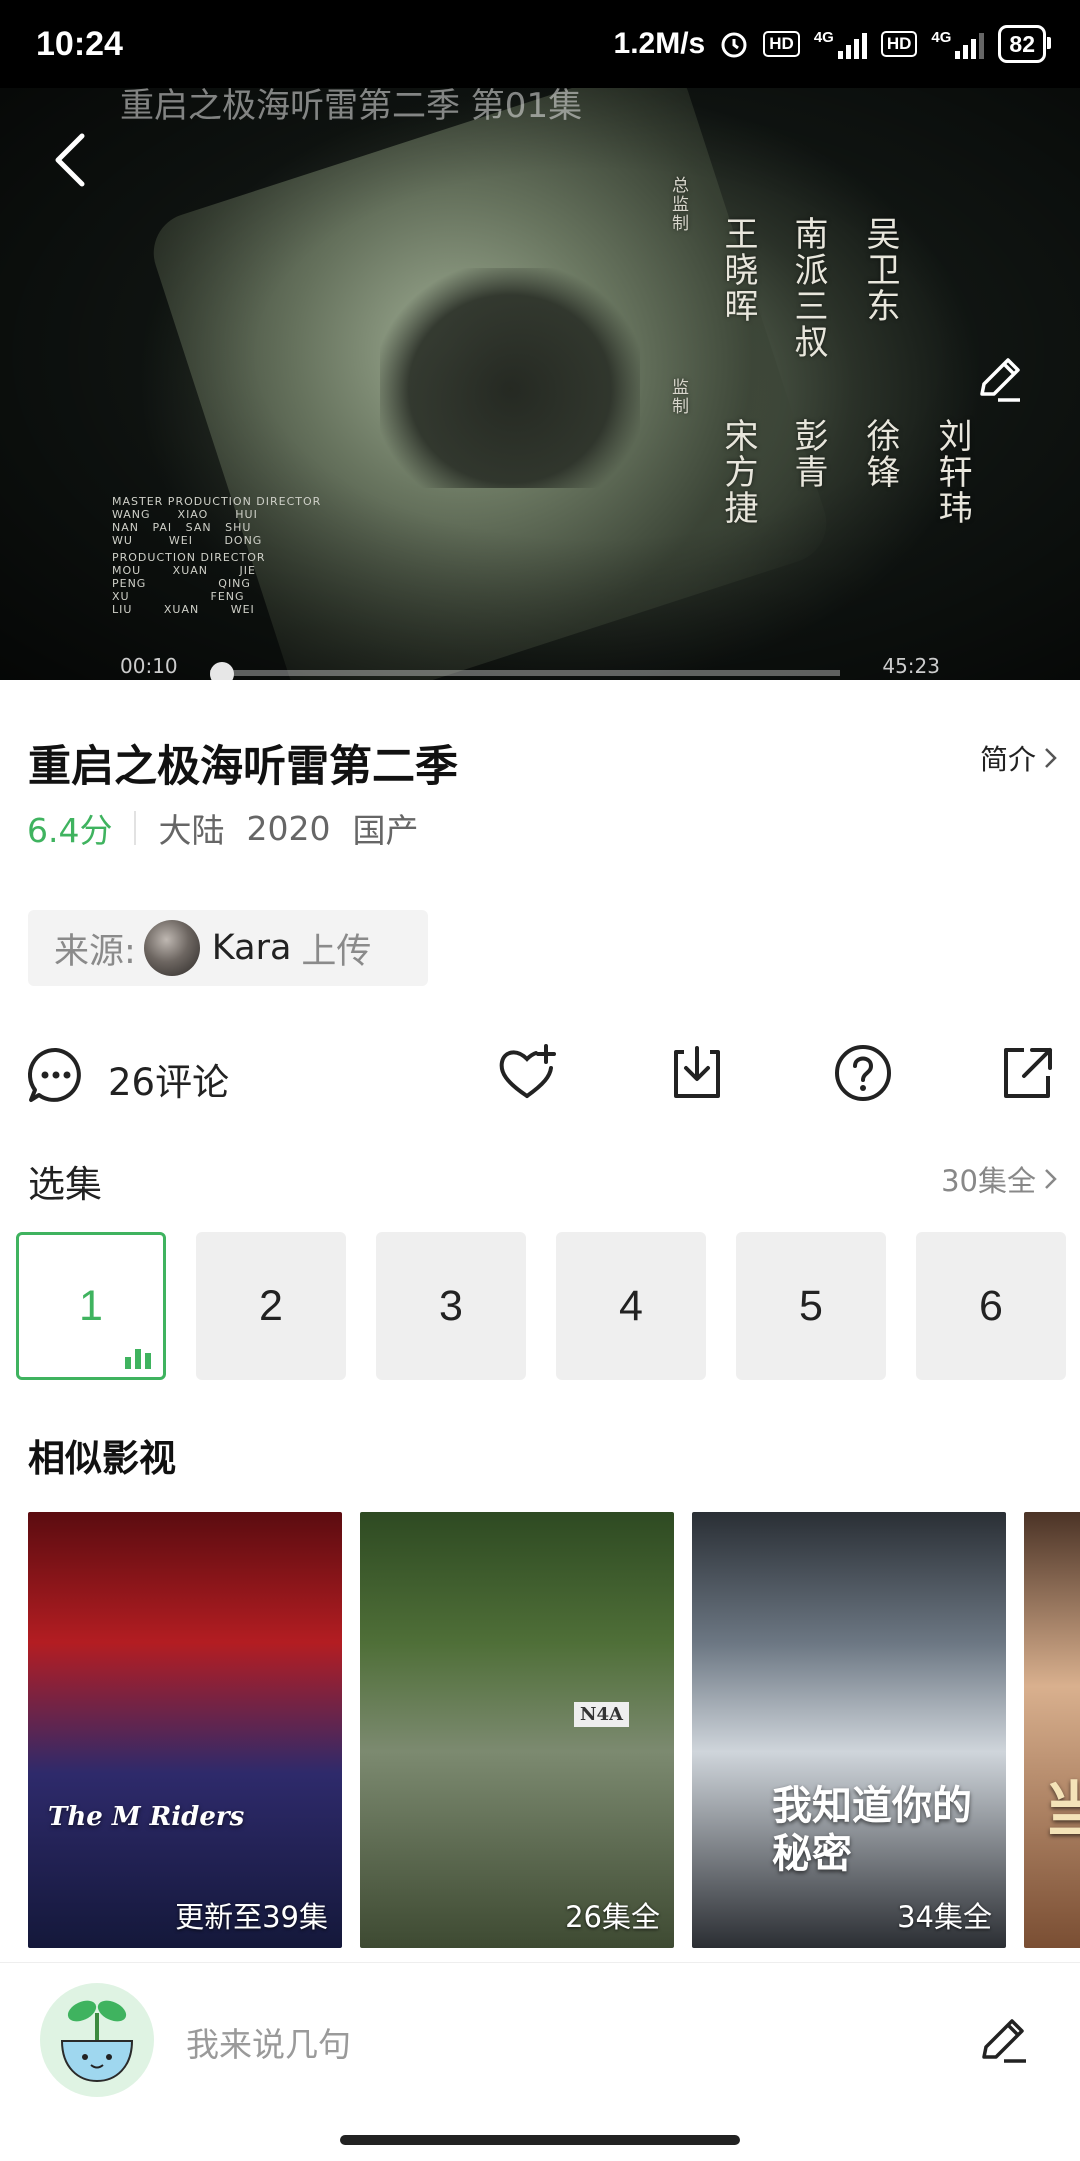 This screenshot has height=2161, width=1080. I want to click on status-time: 10:24, so click(79, 43).